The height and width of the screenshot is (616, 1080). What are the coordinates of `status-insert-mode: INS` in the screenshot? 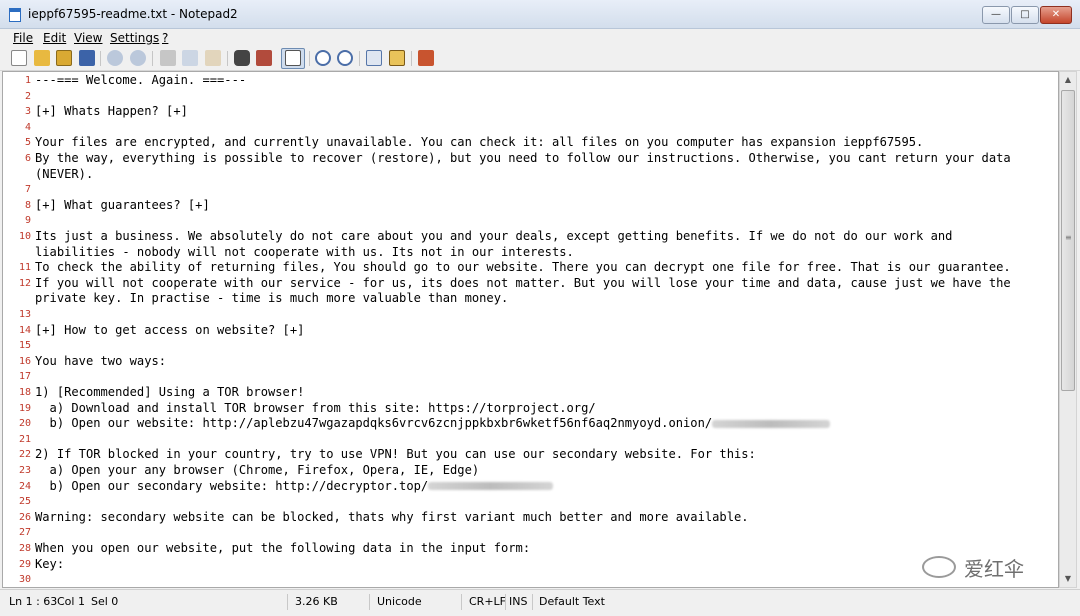 It's located at (518, 601).